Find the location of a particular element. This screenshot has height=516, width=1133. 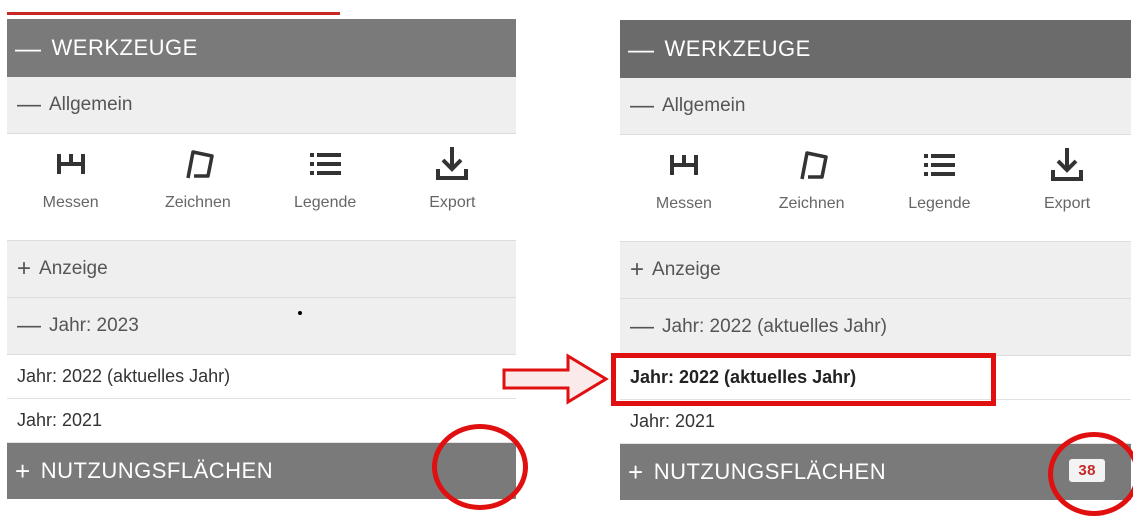

annotation-circle-left is located at coordinates (480, 467).